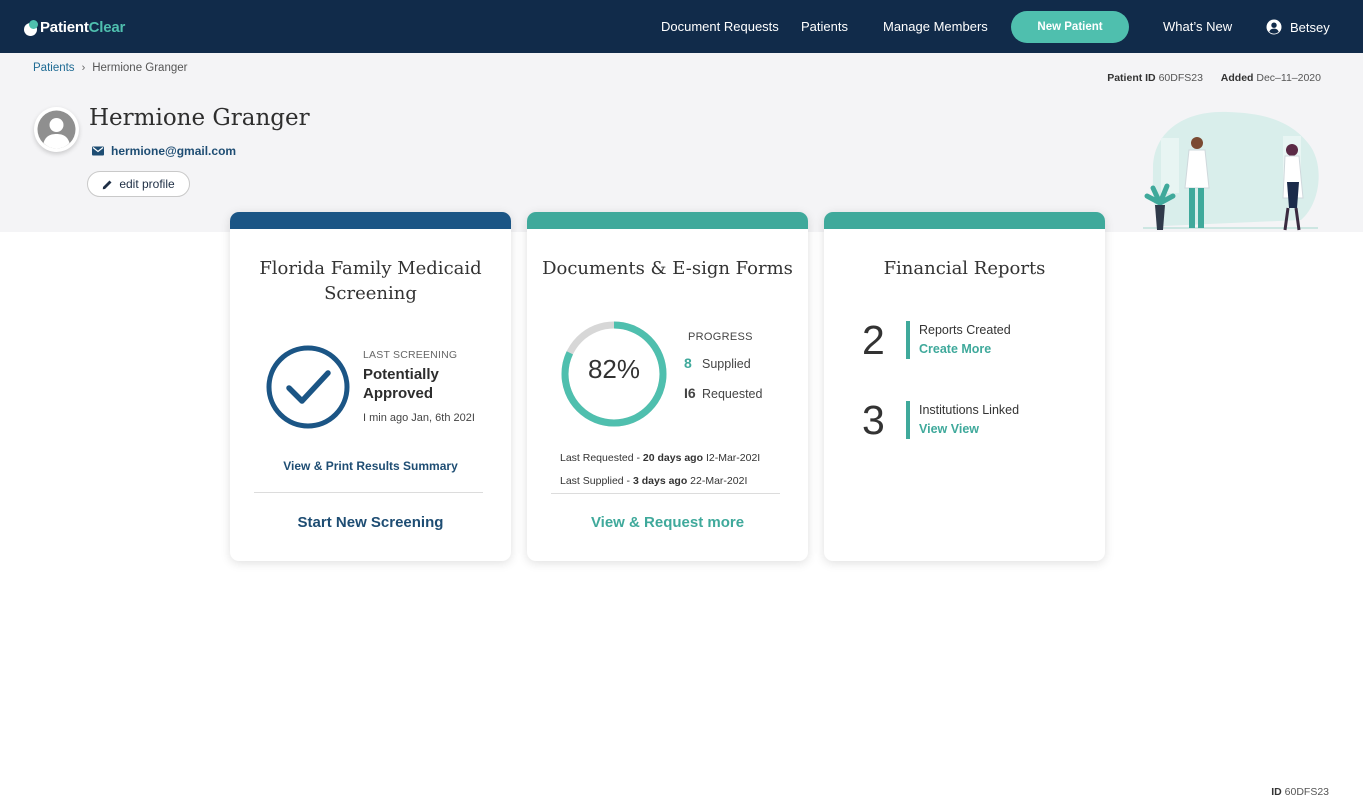 This screenshot has width=1363, height=810. I want to click on email-text: hermione@gmail.com, so click(174, 151).